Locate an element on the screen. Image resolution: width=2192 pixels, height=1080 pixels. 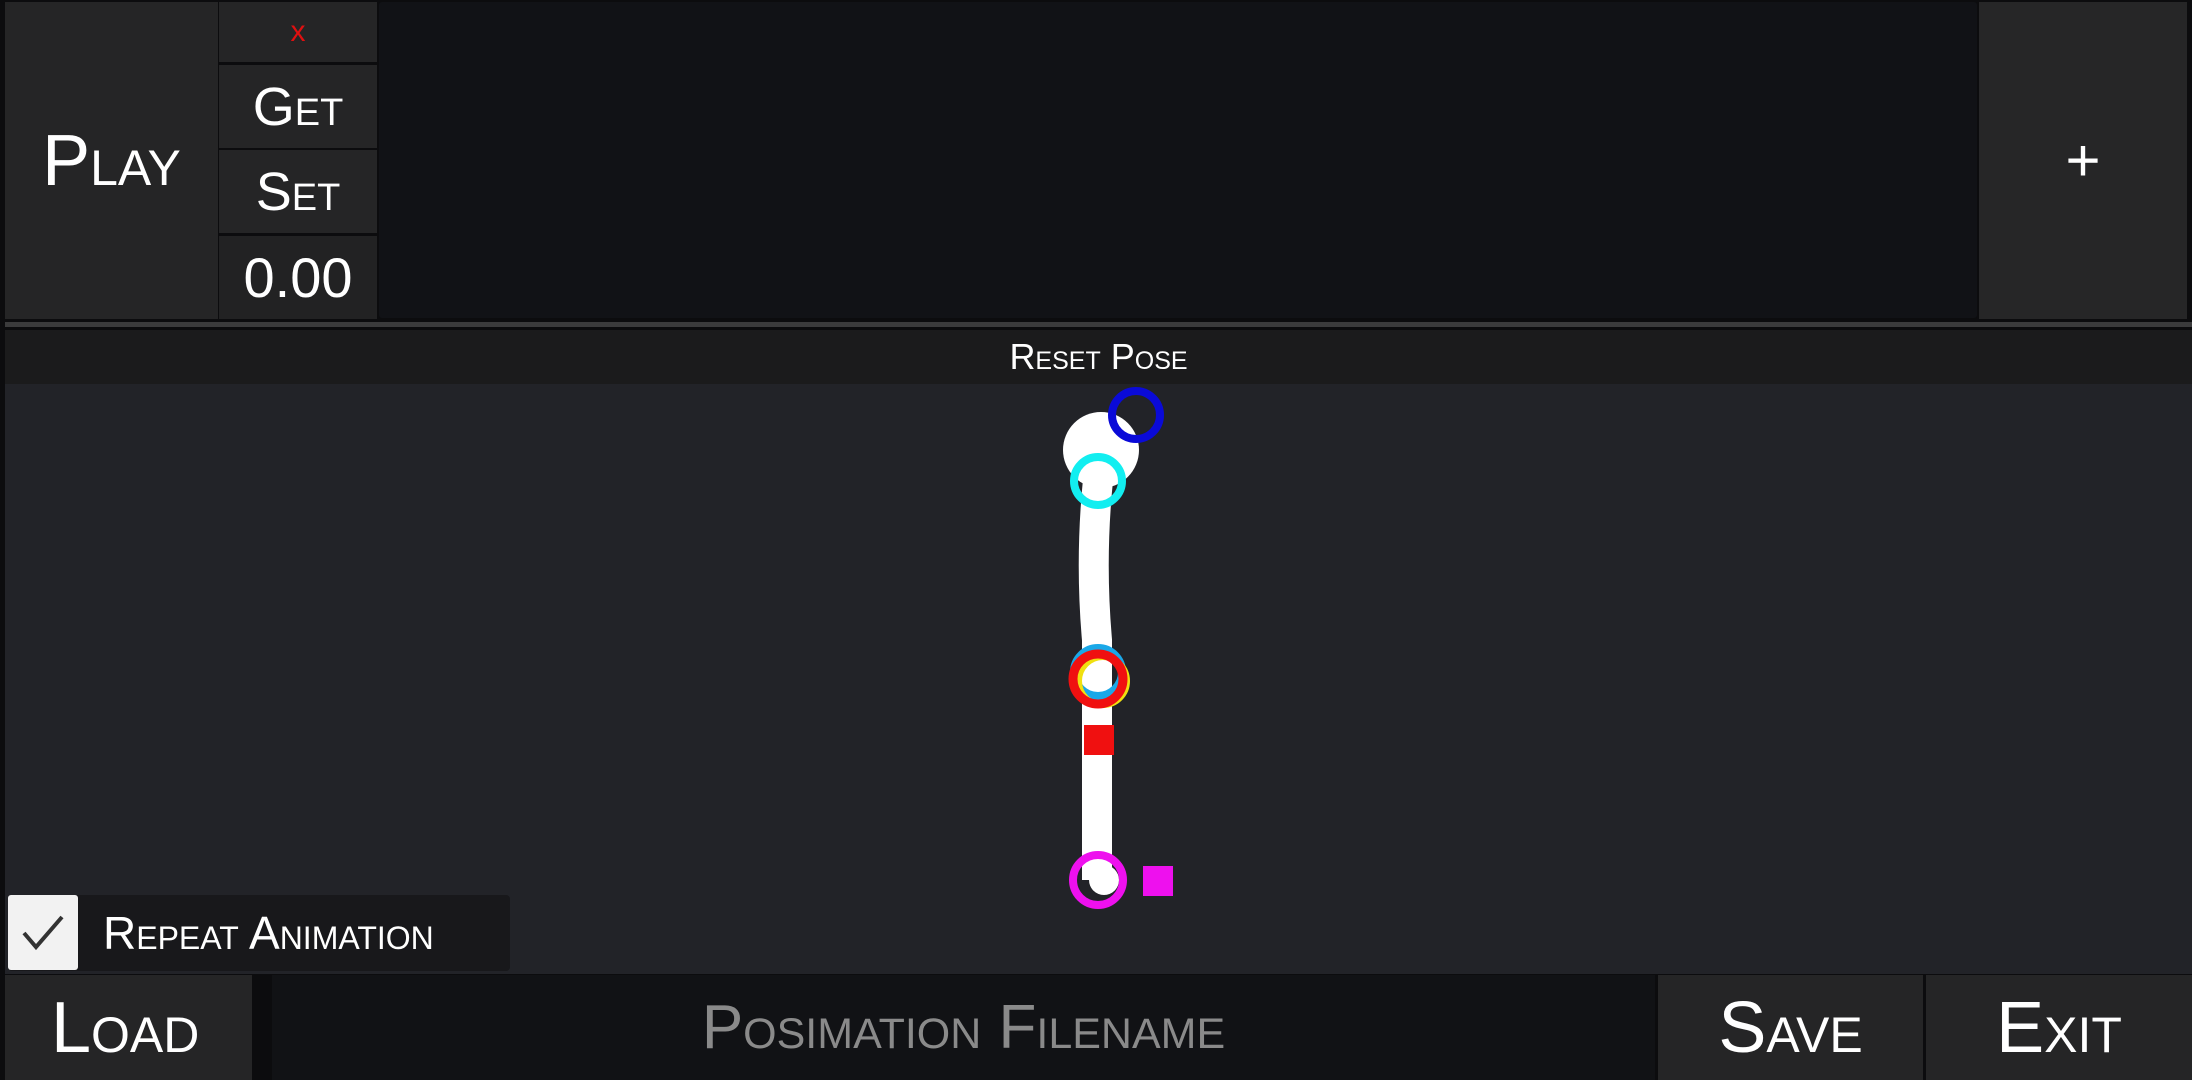
stick-figure is located at coordinates (1118, 648).